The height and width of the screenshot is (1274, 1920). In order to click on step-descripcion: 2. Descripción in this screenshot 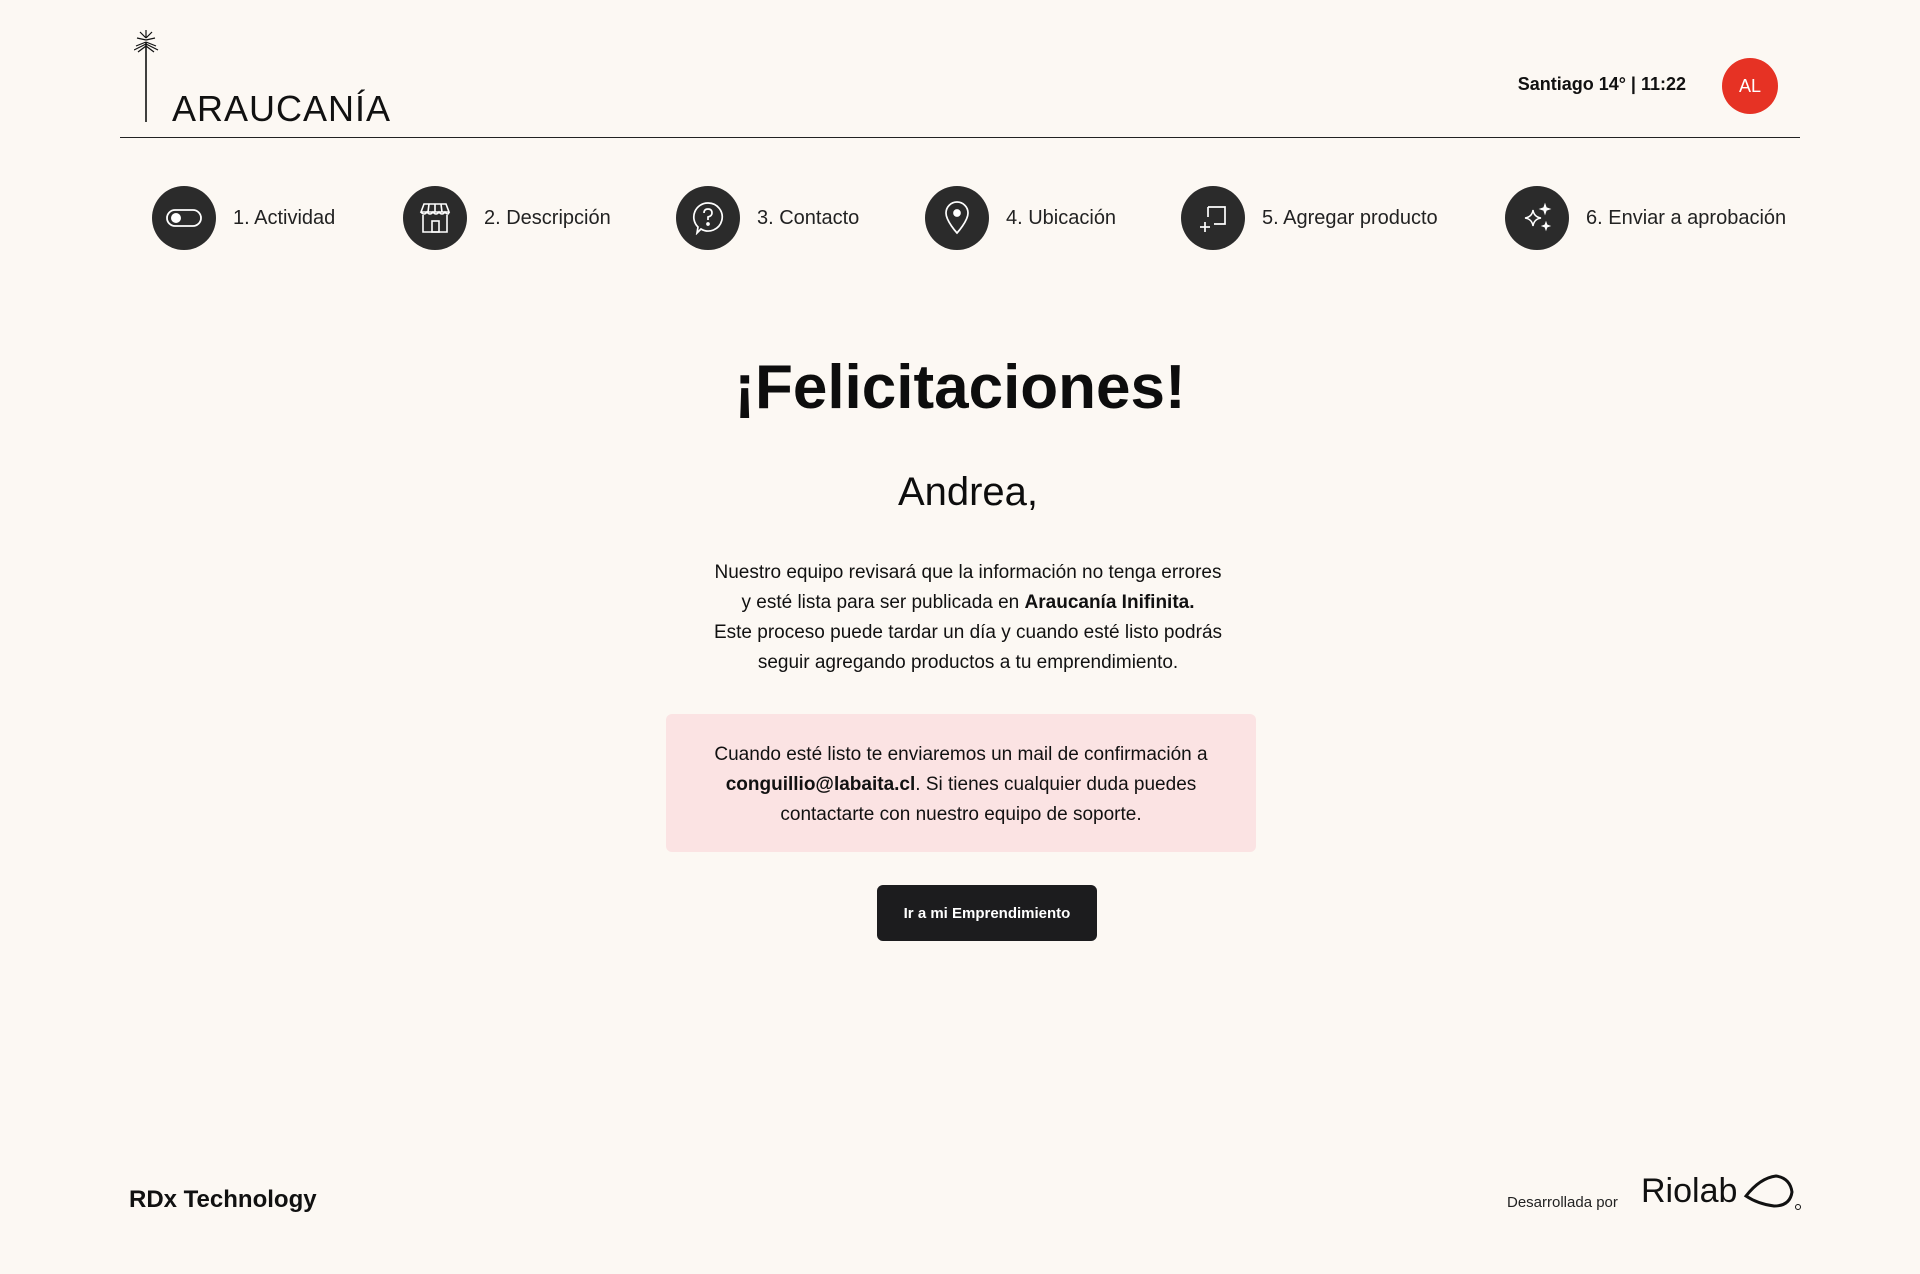, I will do `click(507, 218)`.